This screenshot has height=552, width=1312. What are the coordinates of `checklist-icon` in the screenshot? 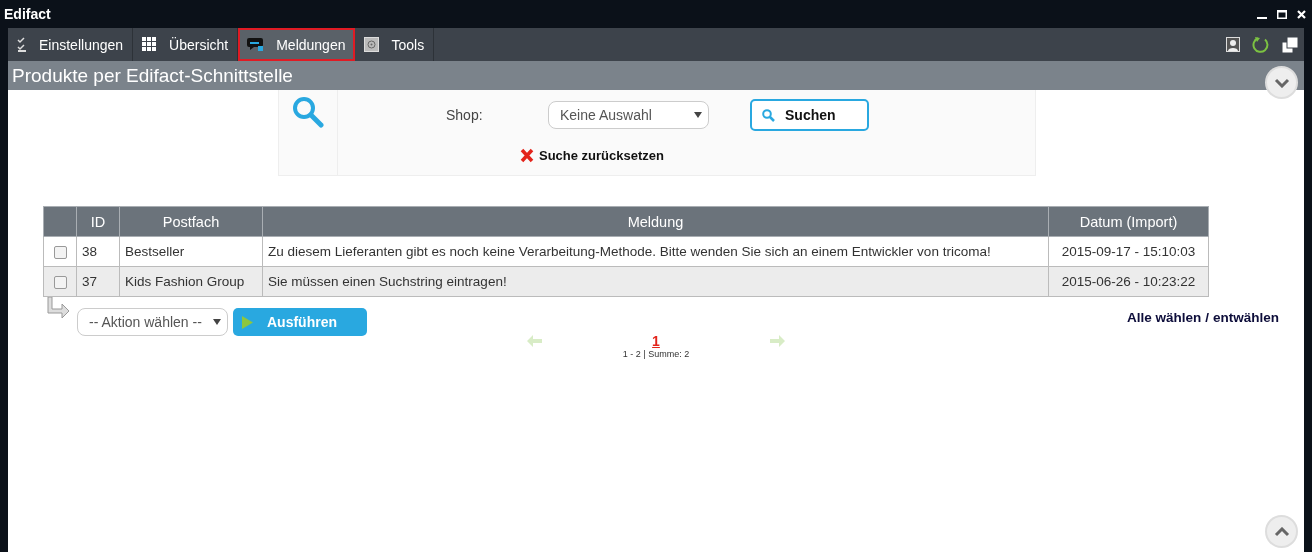 It's located at (22, 44).